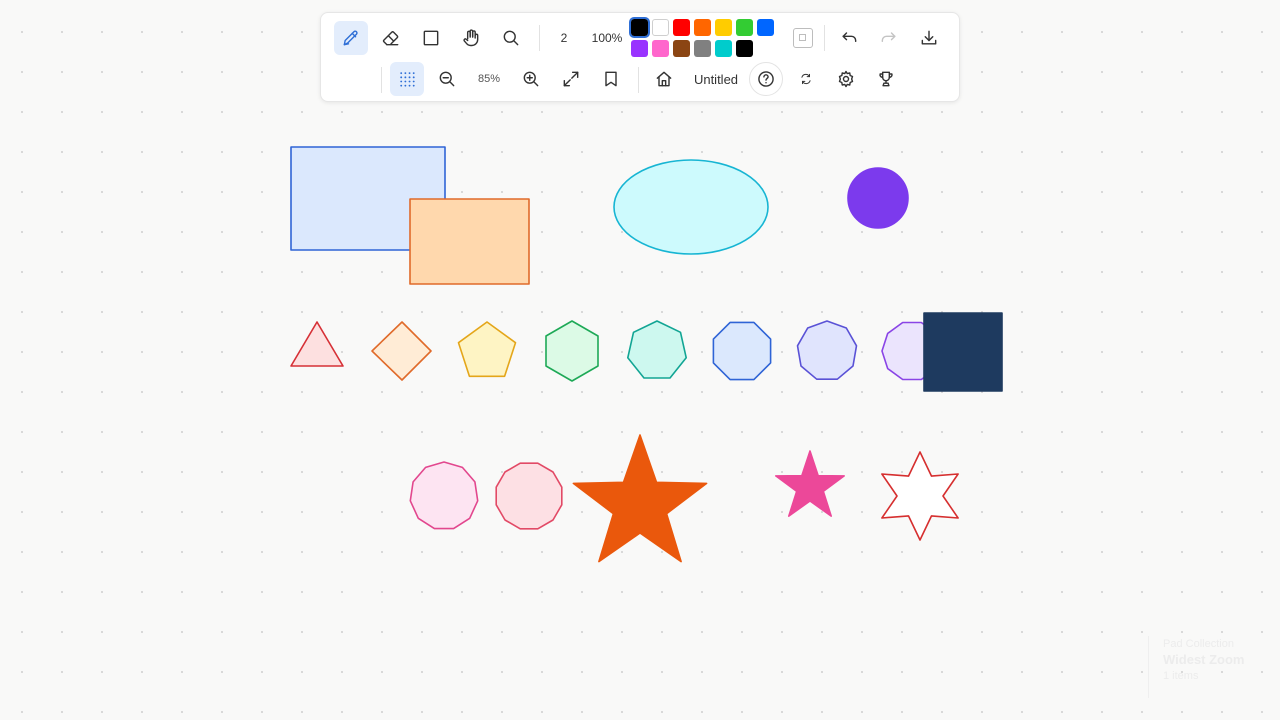  What do you see at coordinates (657, 349) in the screenshot?
I see `teal-heptagon` at bounding box center [657, 349].